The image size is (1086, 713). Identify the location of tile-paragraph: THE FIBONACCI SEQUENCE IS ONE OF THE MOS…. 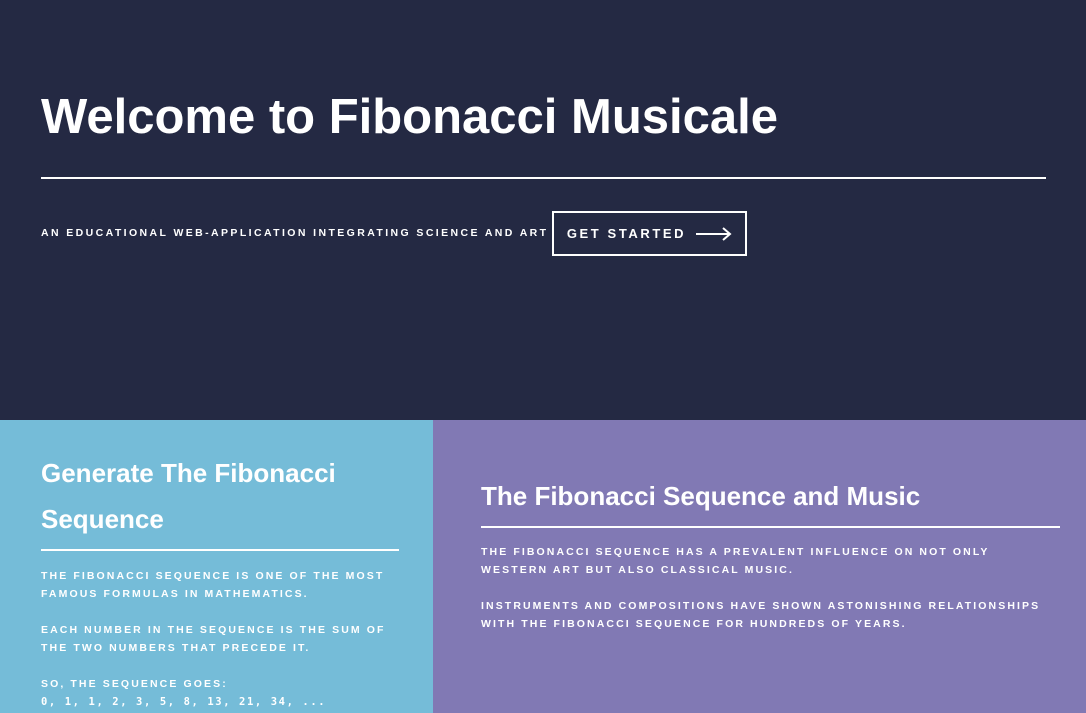
(213, 585).